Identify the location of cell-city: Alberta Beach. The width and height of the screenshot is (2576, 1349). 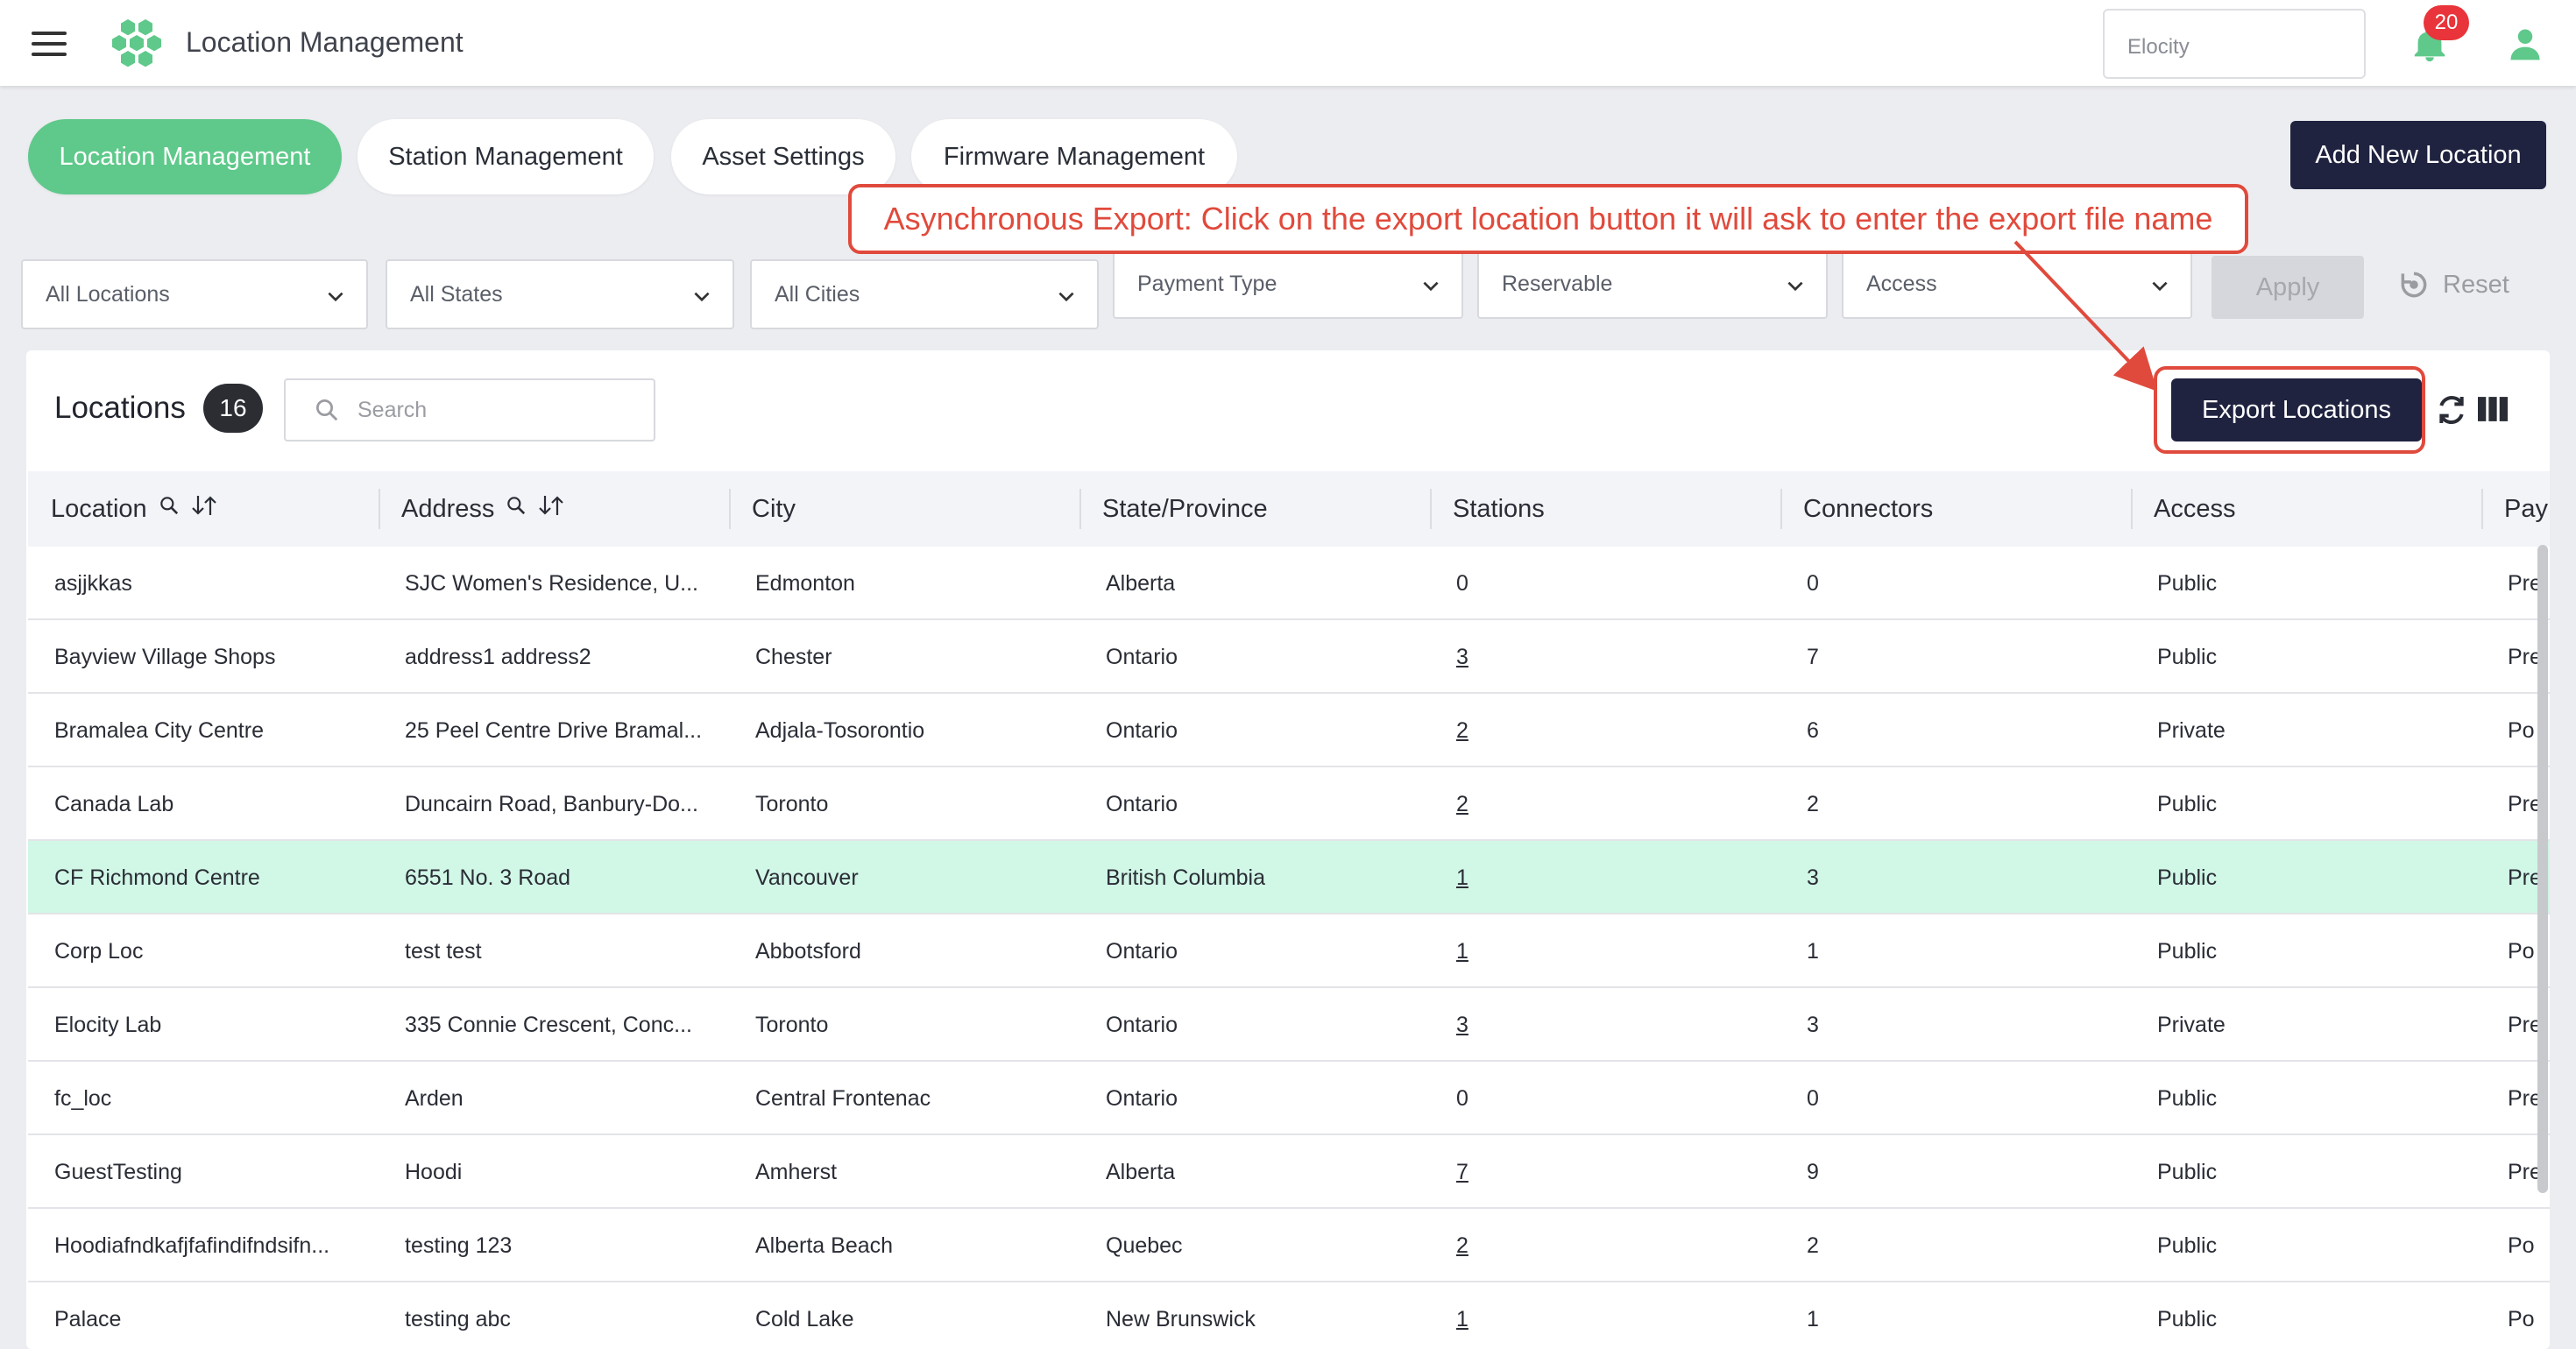
(824, 1245).